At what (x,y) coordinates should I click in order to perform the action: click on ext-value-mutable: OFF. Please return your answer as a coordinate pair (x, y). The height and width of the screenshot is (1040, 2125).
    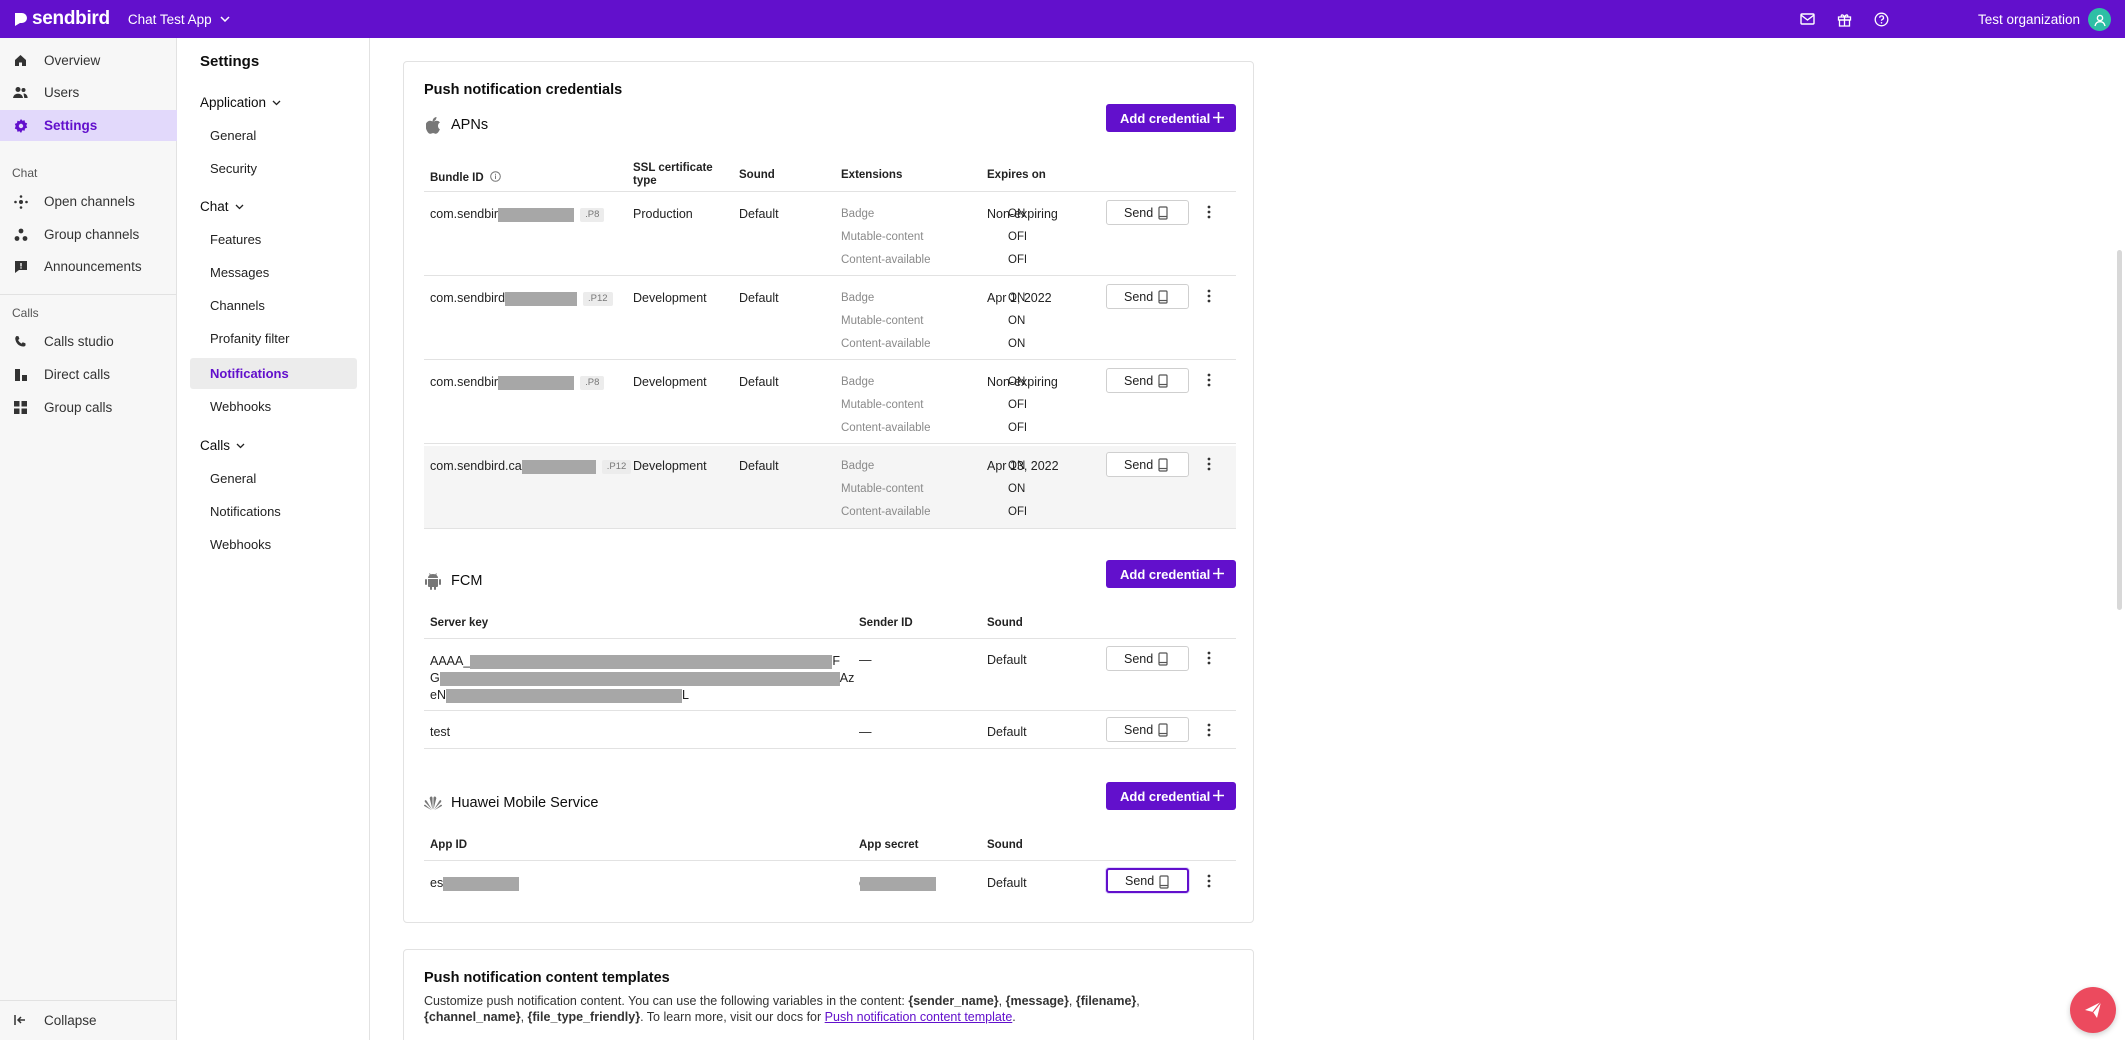
    Looking at the image, I should click on (1017, 237).